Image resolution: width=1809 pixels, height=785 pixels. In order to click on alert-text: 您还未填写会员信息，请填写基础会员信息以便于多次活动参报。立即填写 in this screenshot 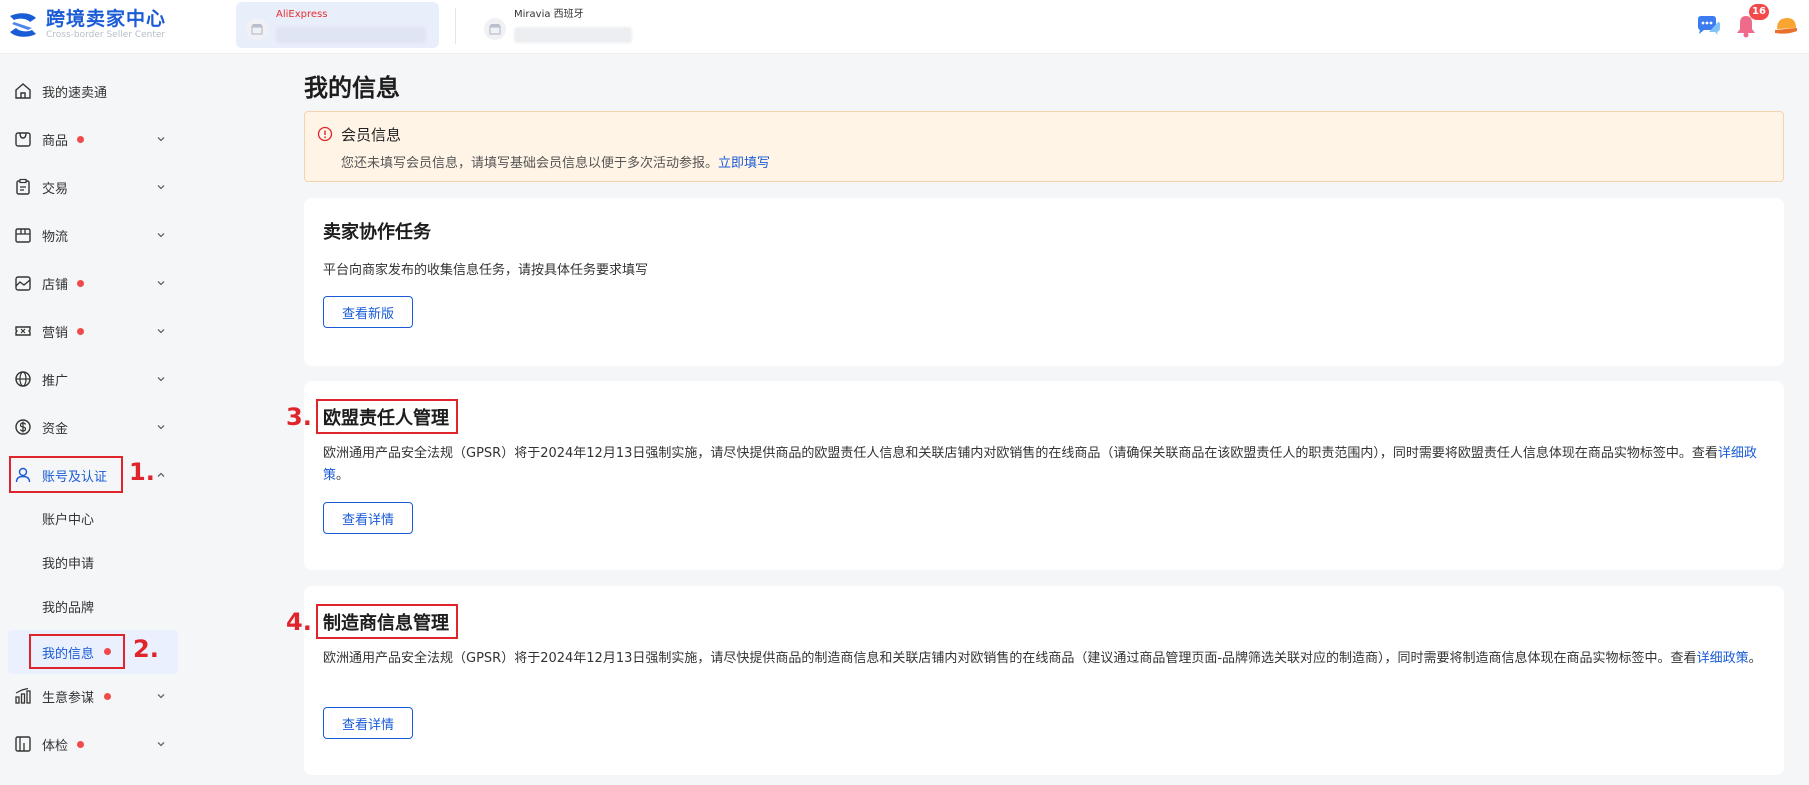, I will do `click(555, 161)`.